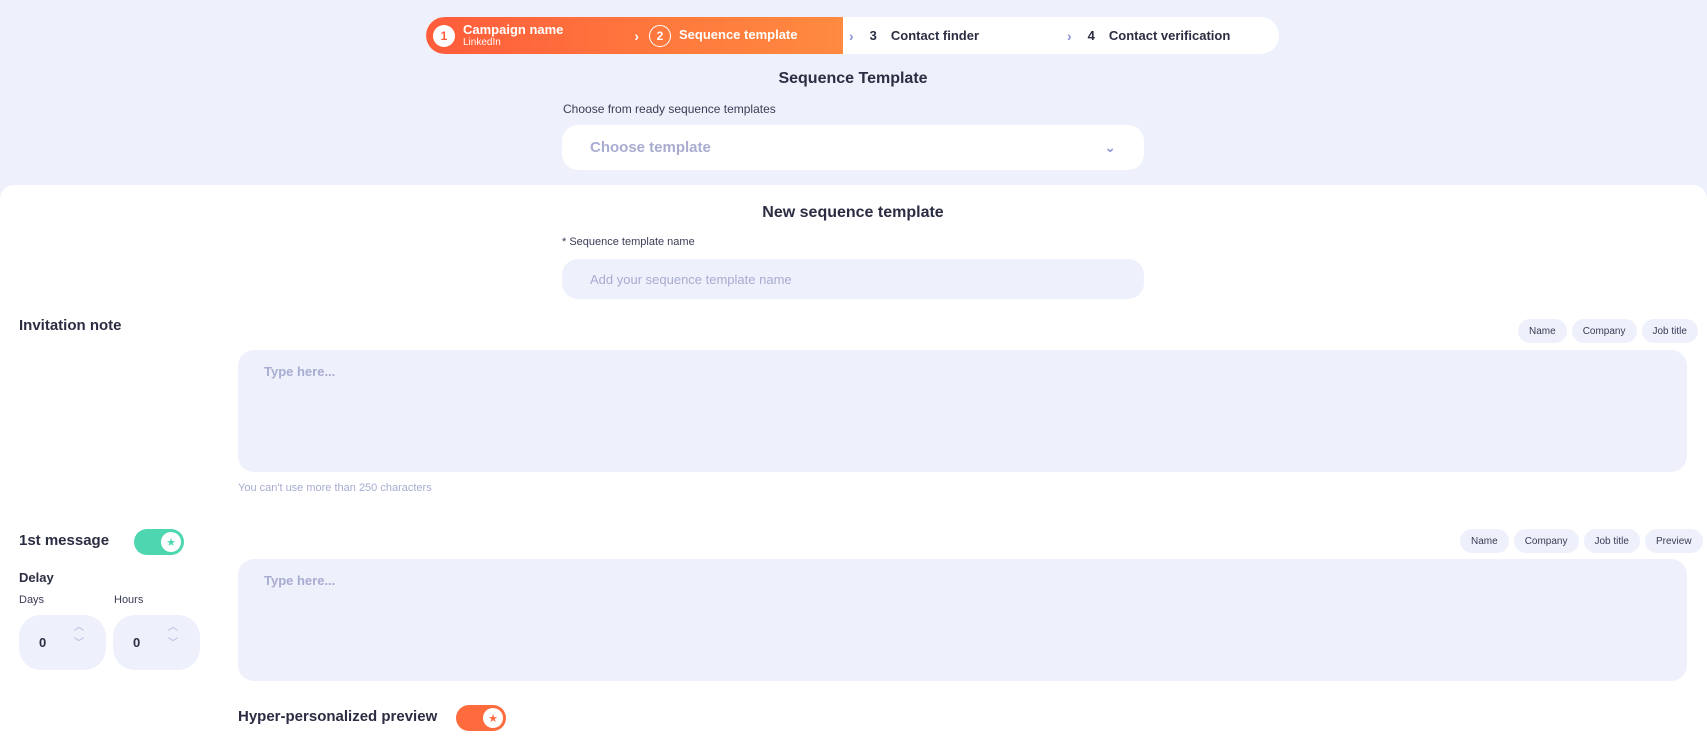 This screenshot has width=1707, height=737. I want to click on step-number: 4, so click(1091, 35).